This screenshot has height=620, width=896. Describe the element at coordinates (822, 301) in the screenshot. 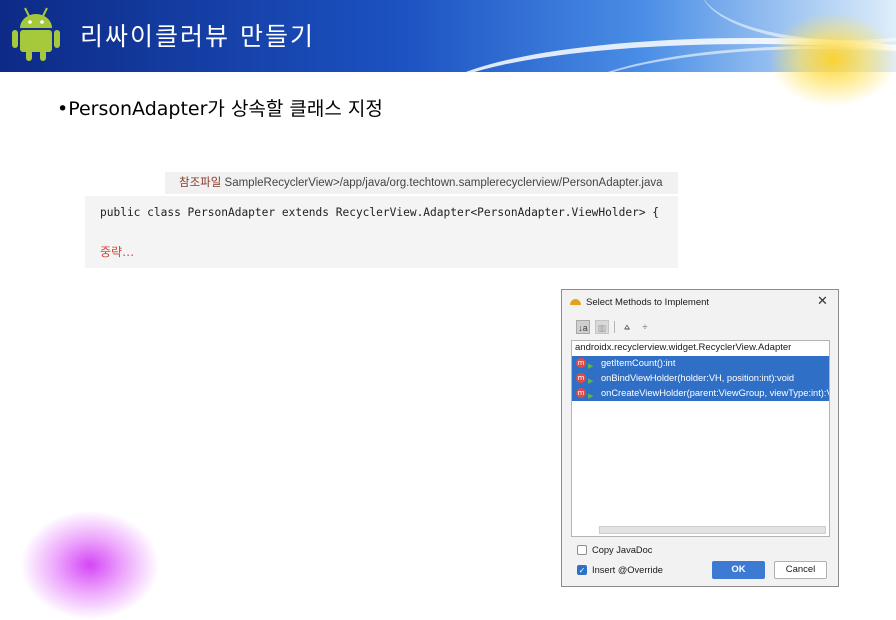

I see `close-icon: ✕` at that location.